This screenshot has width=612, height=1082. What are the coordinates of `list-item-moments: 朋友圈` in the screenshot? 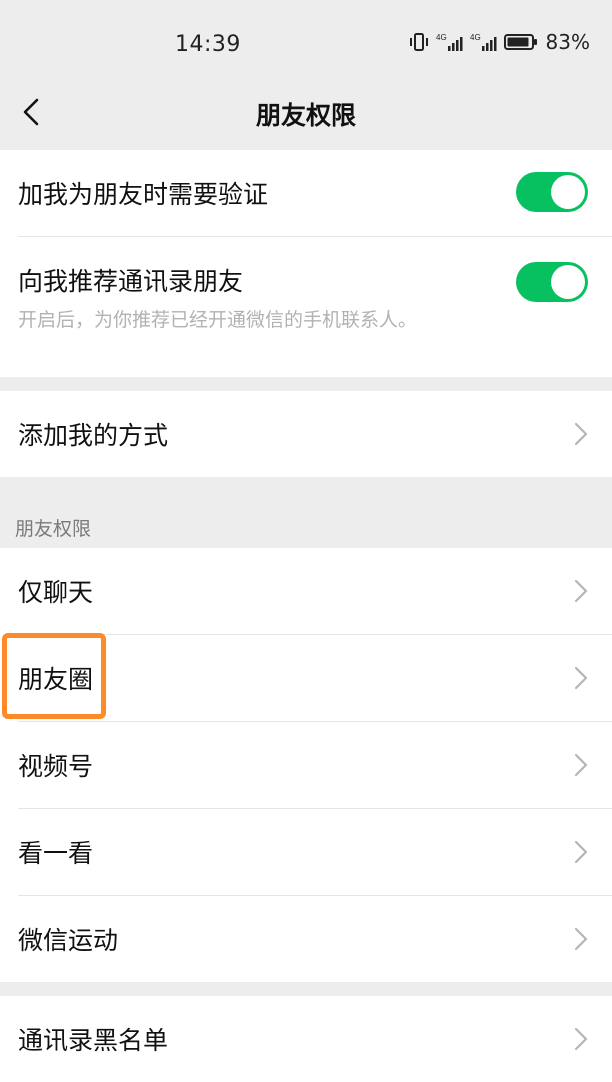 It's located at (306, 678).